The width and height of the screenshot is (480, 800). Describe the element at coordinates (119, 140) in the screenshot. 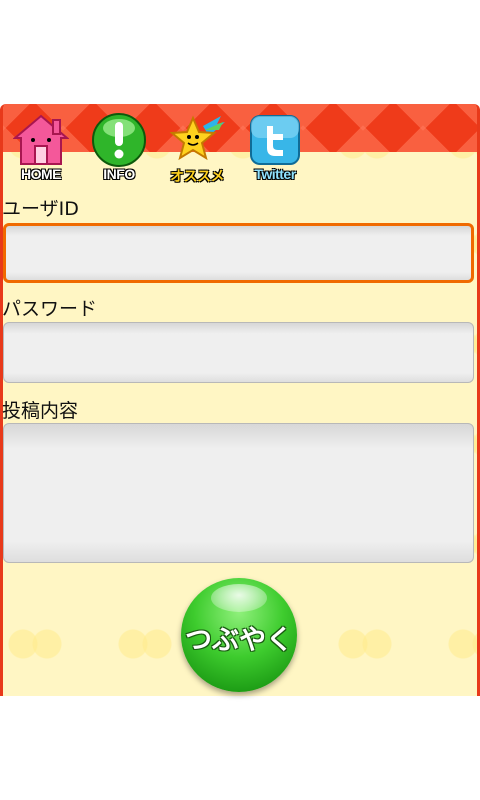

I see `info-icon` at that location.